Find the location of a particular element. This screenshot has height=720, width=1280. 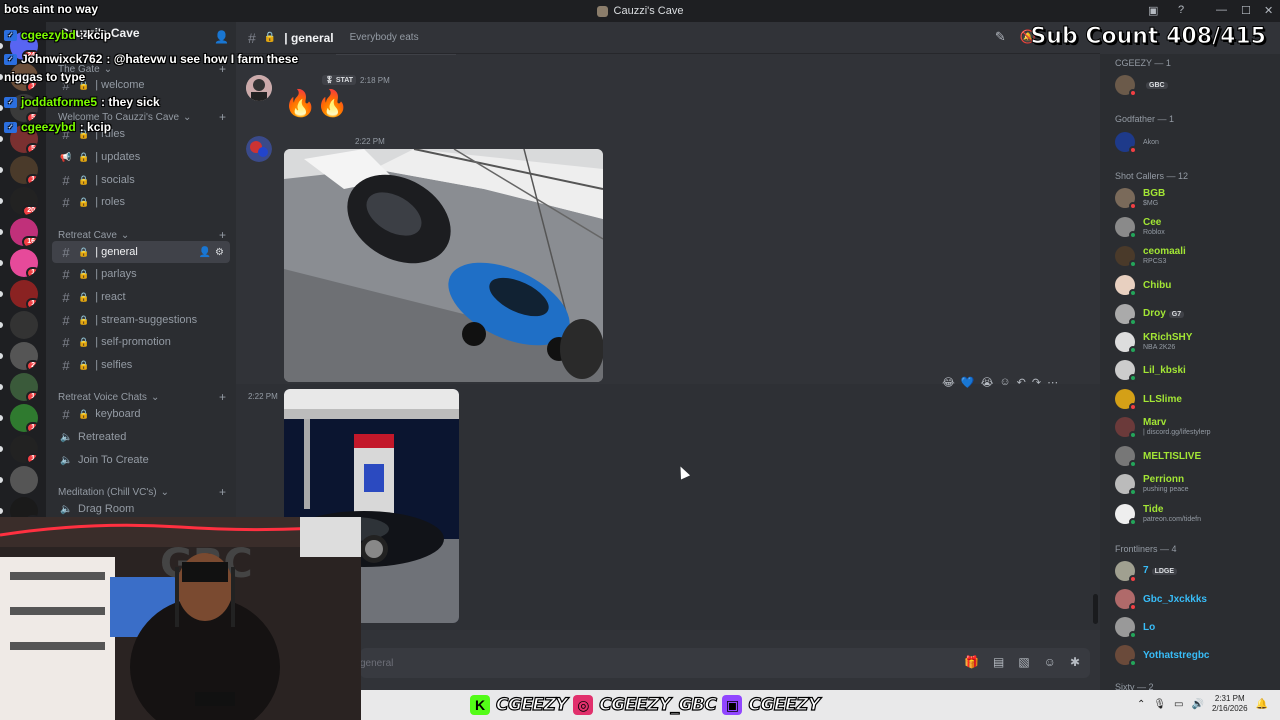

channel-item: # 🔒 | socials is located at coordinates (141, 180).